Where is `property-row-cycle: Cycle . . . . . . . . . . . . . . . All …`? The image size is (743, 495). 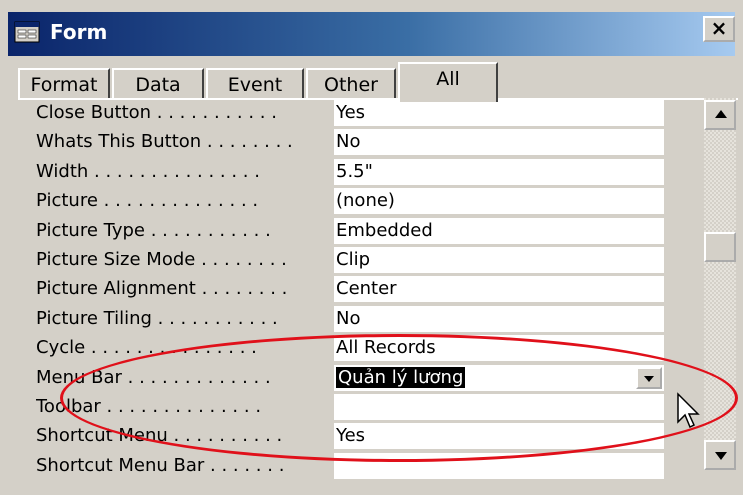 property-row-cycle: Cycle . . . . . . . . . . . . . . . All … is located at coordinates (363, 347).